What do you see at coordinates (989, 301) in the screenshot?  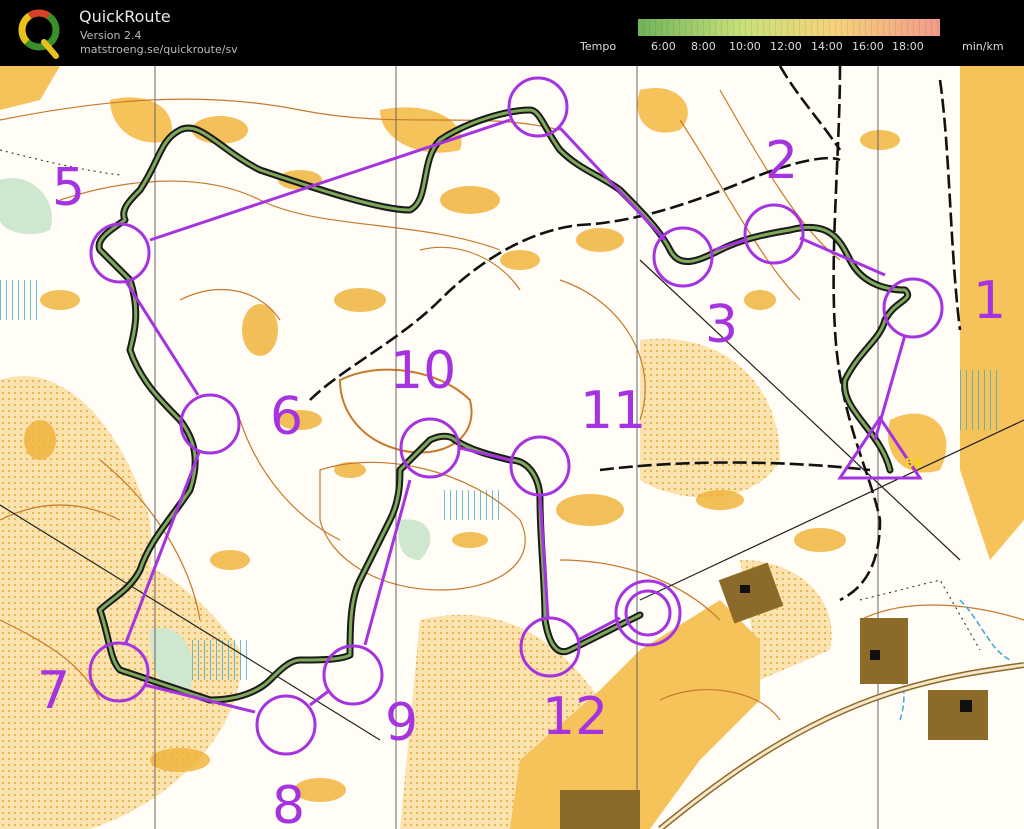 I see `control-number: 1` at bounding box center [989, 301].